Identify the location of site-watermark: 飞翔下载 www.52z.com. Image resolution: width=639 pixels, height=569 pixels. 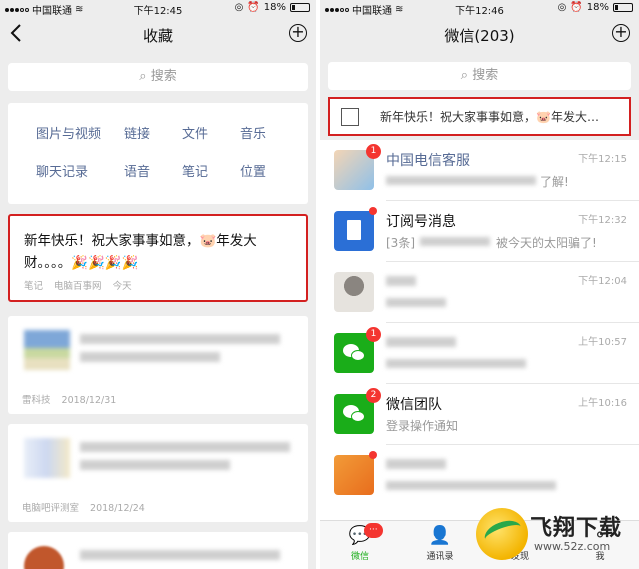
(551, 534).